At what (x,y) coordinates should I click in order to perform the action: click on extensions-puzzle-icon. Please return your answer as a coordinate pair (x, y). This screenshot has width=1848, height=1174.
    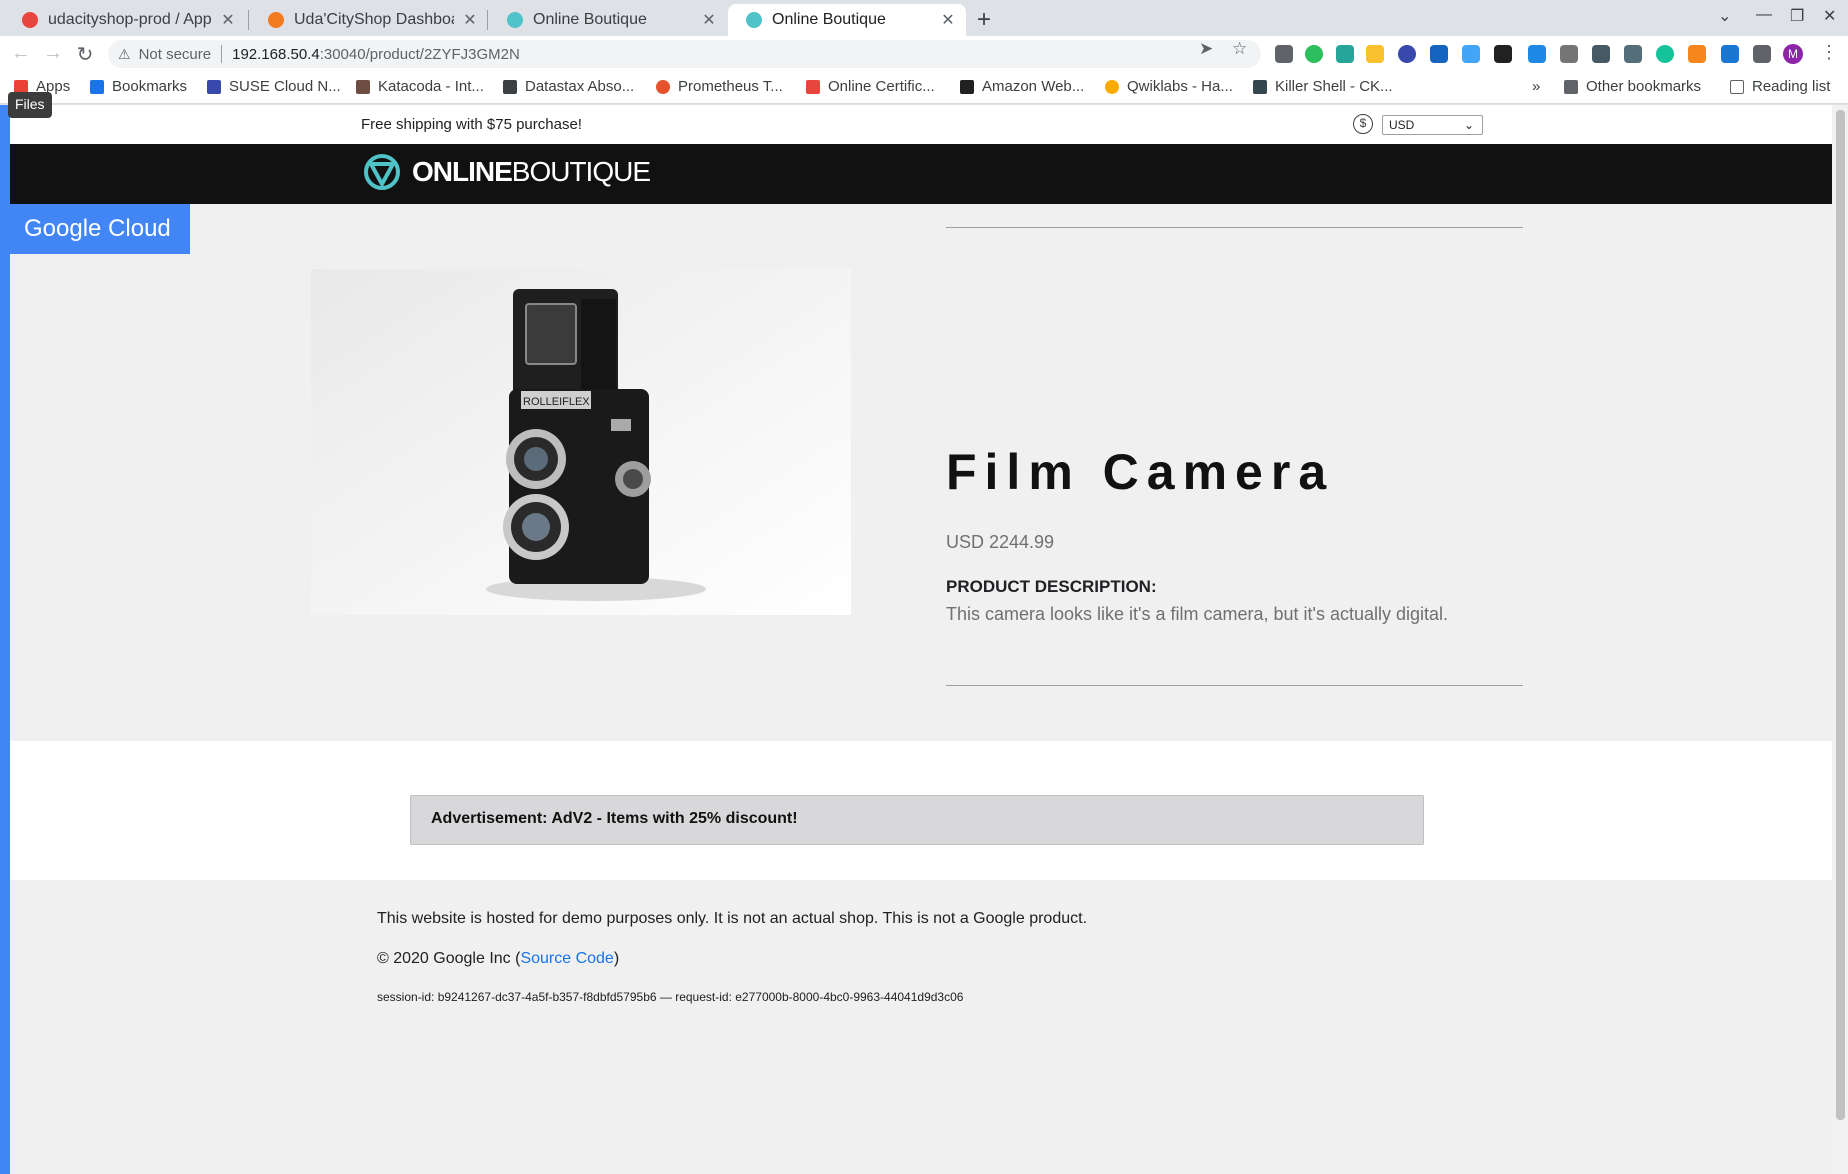
    Looking at the image, I should click on (1762, 54).